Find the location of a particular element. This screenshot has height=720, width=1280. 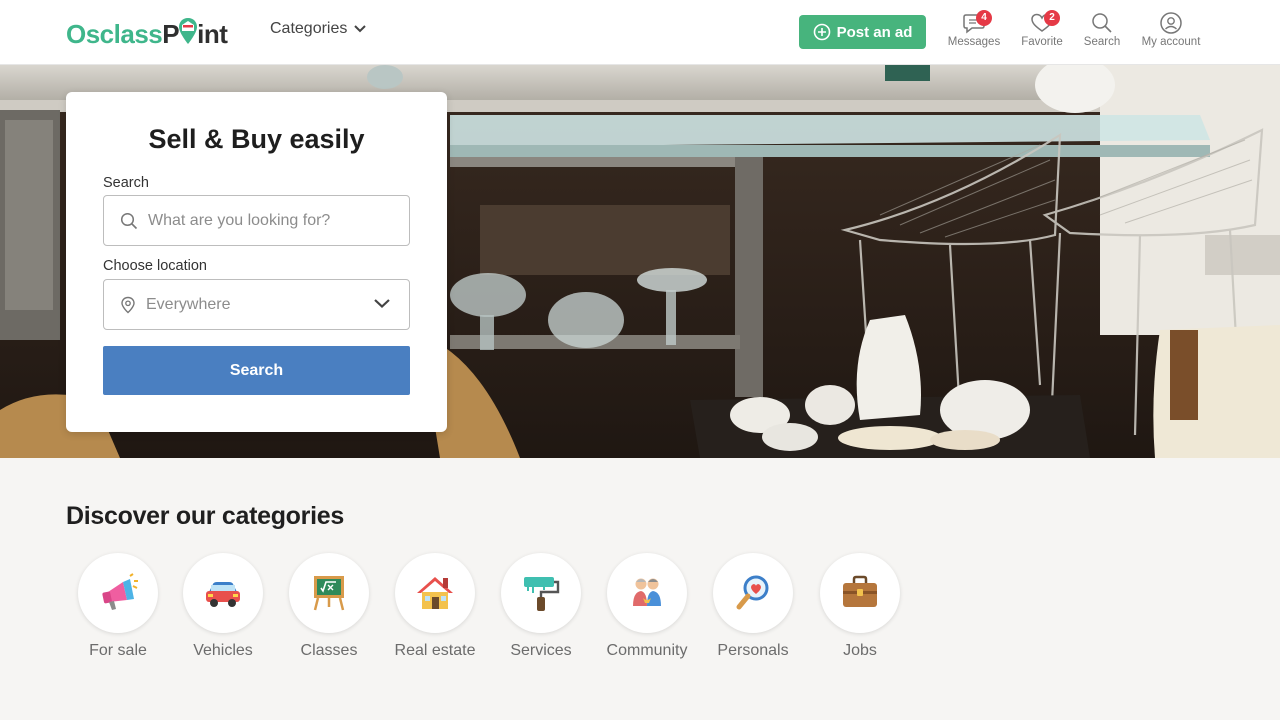

messages-link: 4 Messages is located at coordinates (974, 34).